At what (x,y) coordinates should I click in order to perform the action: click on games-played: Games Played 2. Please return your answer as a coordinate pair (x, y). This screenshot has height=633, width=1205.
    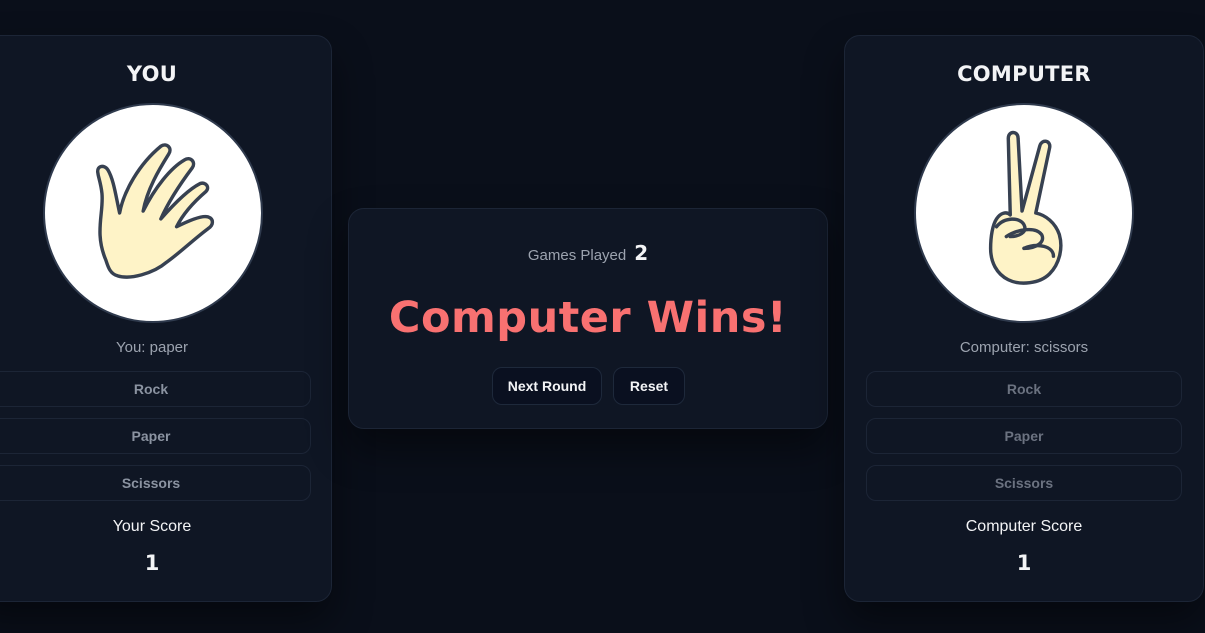
    Looking at the image, I should click on (588, 253).